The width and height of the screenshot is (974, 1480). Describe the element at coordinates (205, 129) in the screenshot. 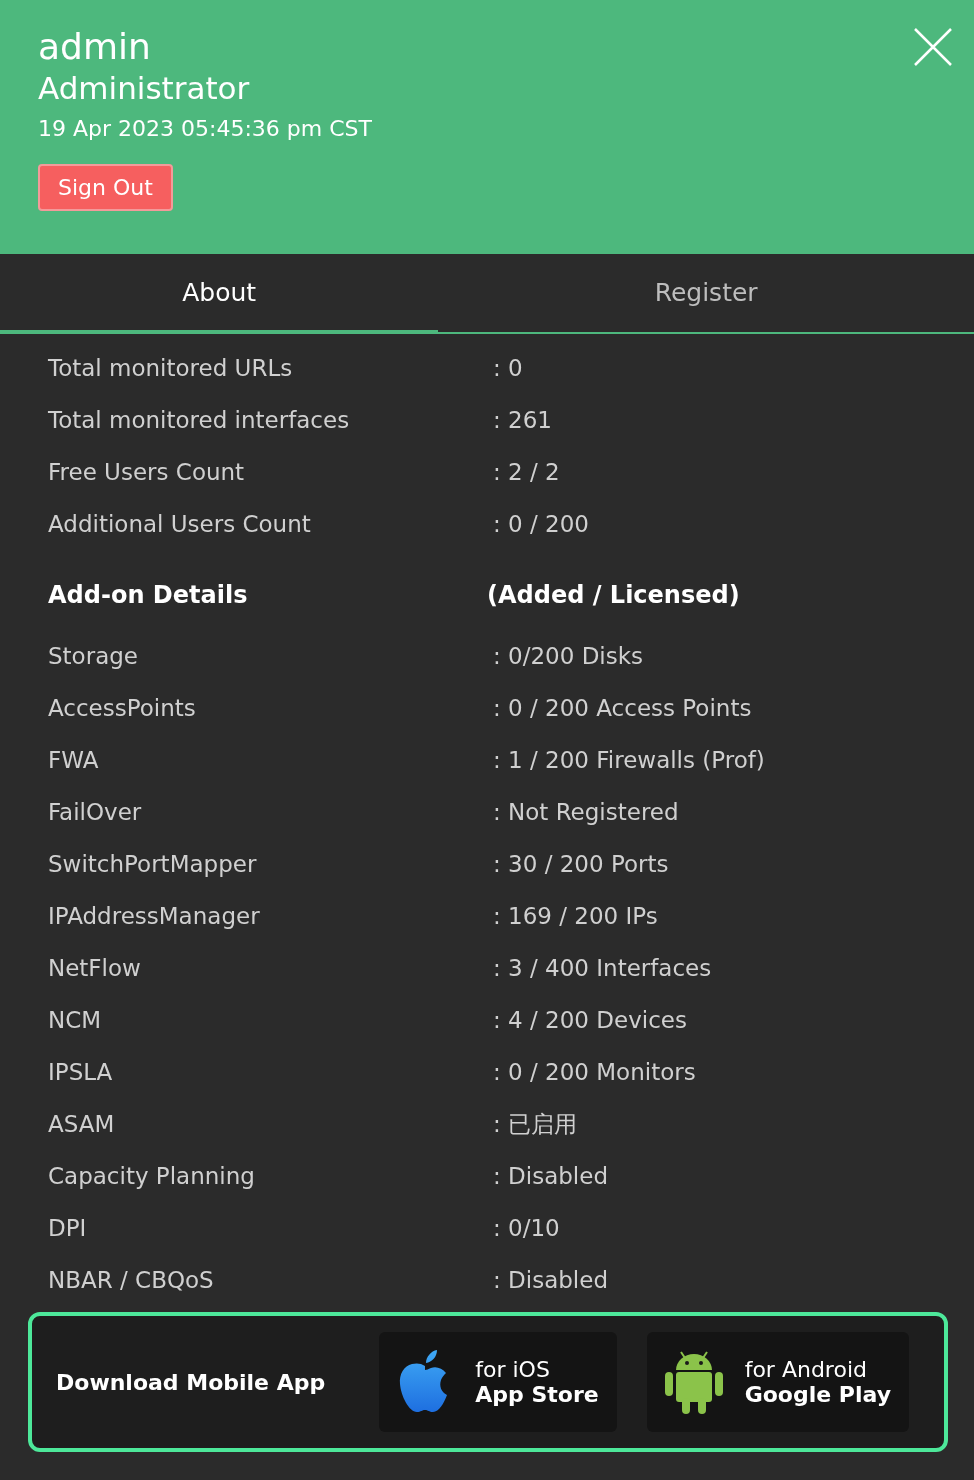

I see `date-time: 19 Apr 2023 05:45:36 pm CST` at that location.